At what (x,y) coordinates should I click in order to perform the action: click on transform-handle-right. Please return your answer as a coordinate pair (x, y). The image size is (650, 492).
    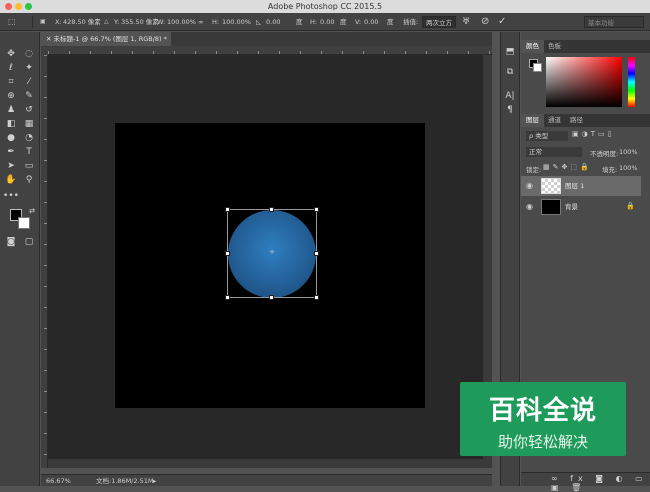
    Looking at the image, I should click on (316, 253).